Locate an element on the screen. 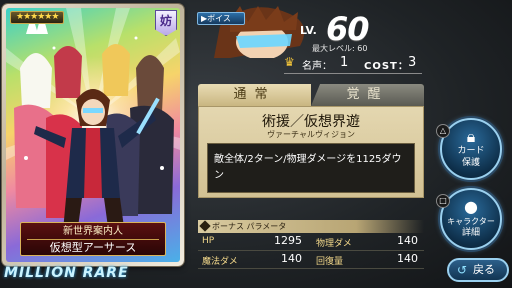 This screenshot has height=288, width=512. skill-name: 術援／仮想界遊 is located at coordinates (311, 122).